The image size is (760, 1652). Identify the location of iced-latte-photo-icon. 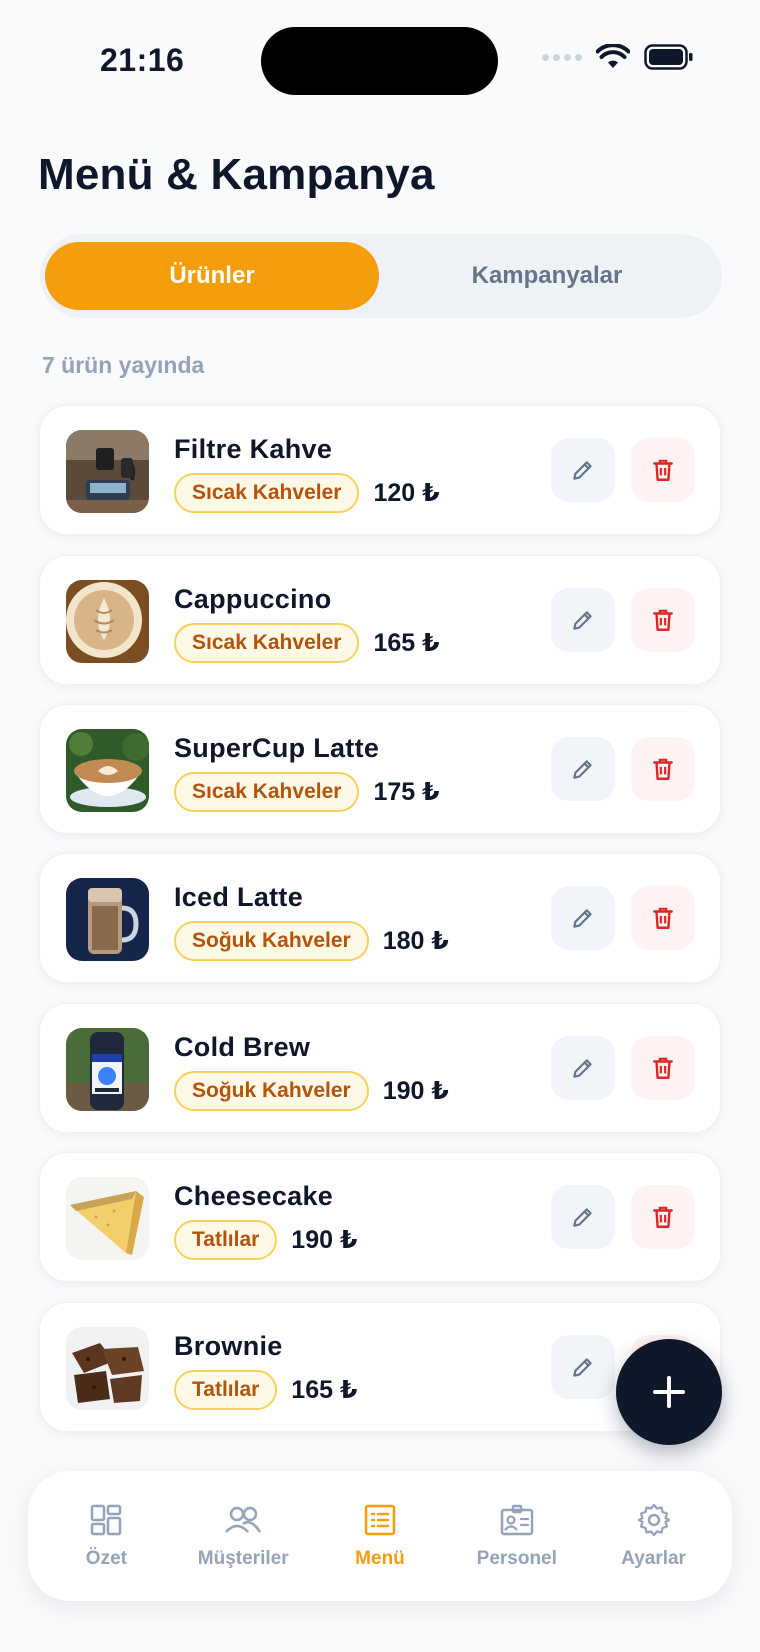
(107, 919).